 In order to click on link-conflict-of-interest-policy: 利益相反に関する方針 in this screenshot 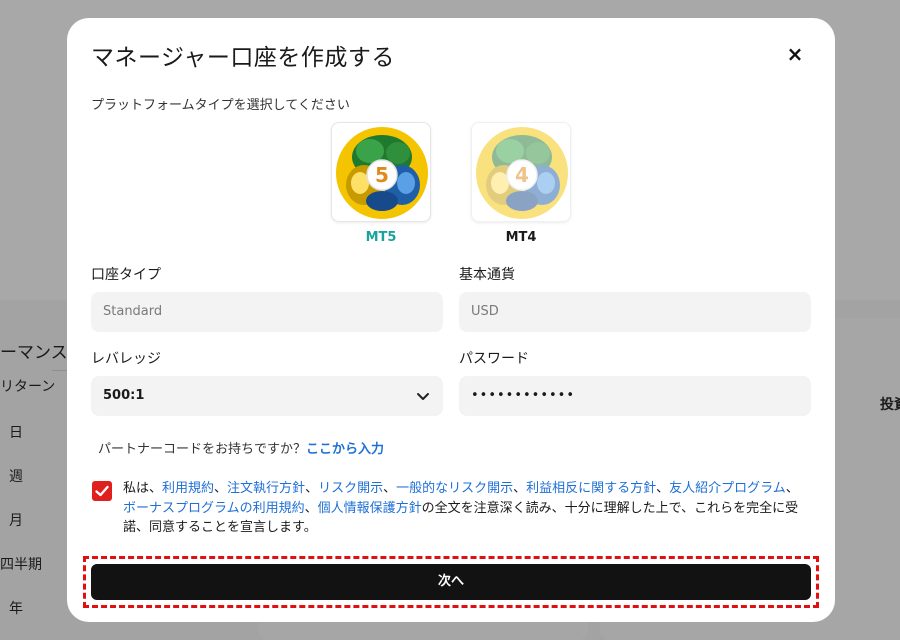, I will do `click(591, 488)`.